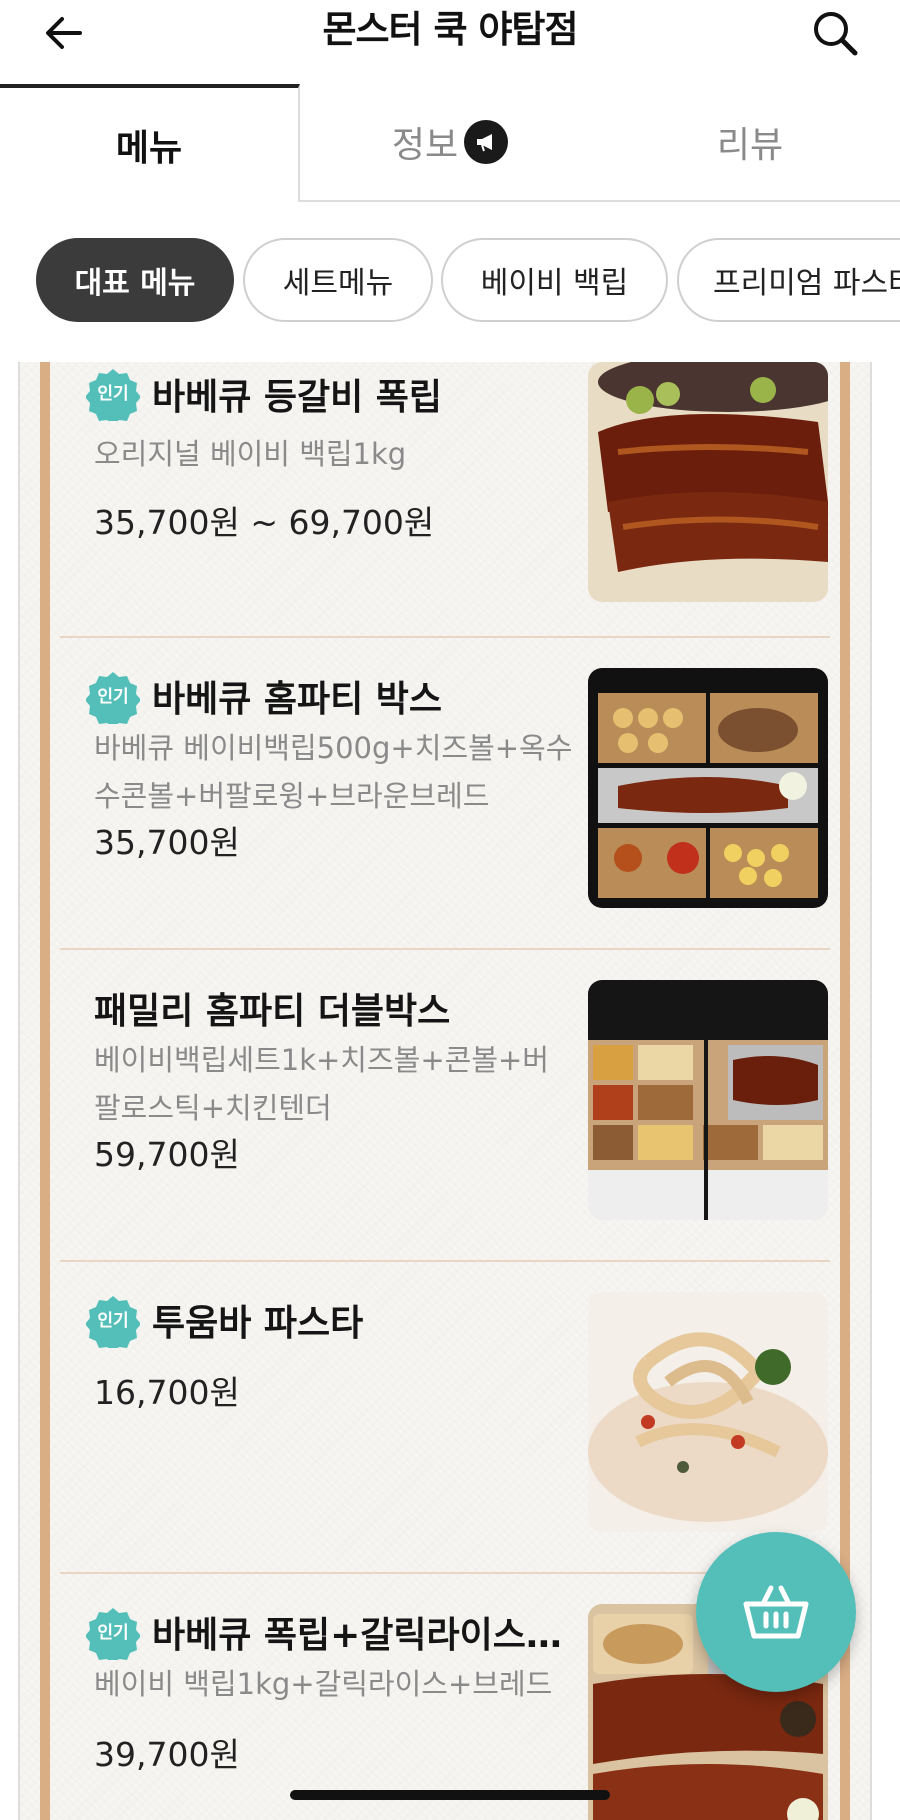  What do you see at coordinates (167, 1154) in the screenshot?
I see `item-price: 59,700원` at bounding box center [167, 1154].